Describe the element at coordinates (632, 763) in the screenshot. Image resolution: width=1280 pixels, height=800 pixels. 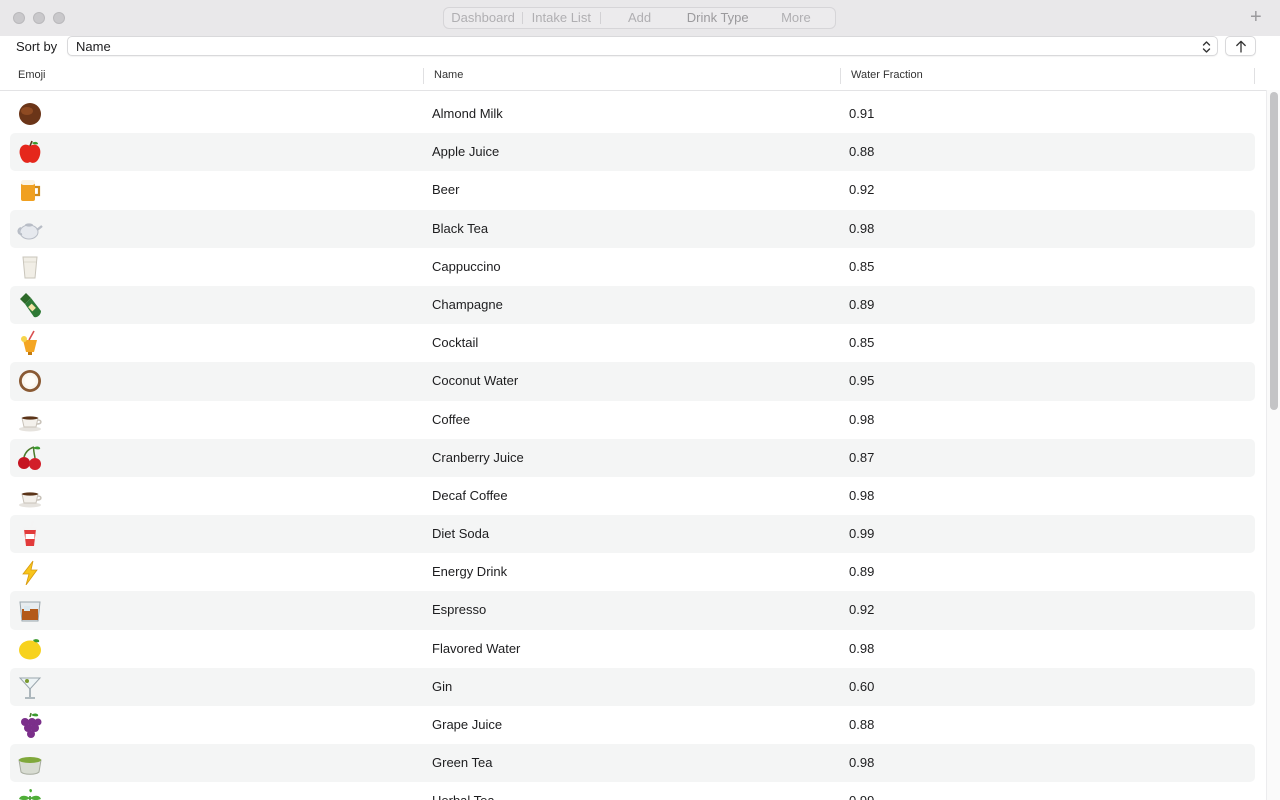
I see `table-row: Green Tea 0.98` at that location.